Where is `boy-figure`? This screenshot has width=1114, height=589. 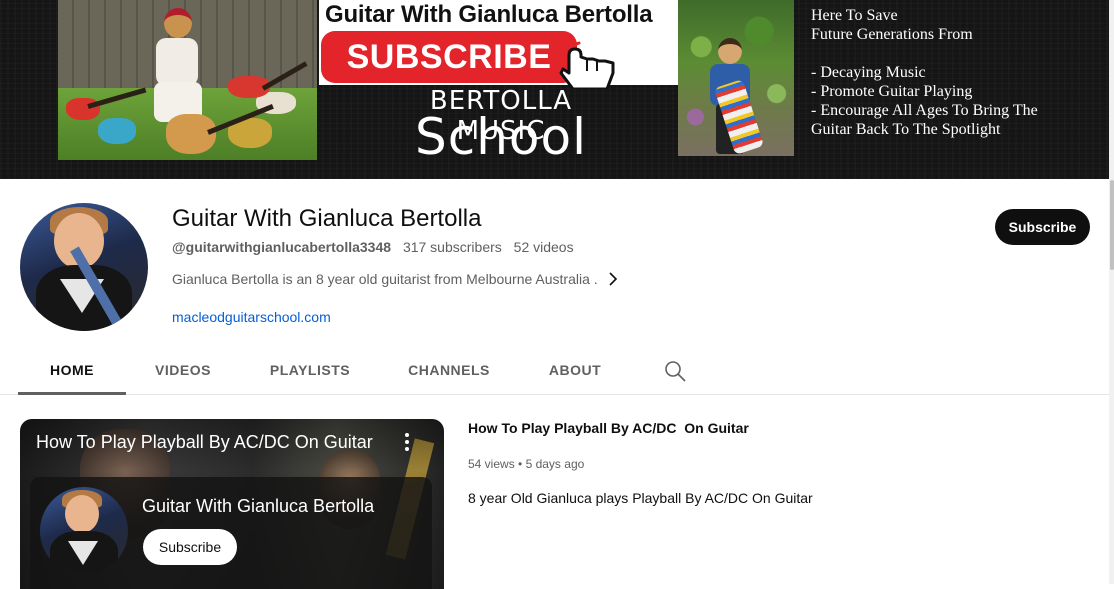
boy-figure is located at coordinates (735, 97).